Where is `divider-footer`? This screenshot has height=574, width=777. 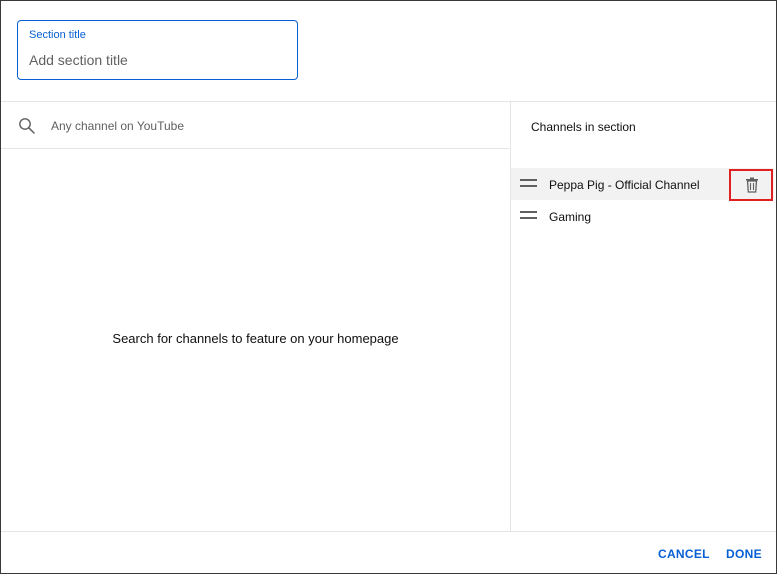 divider-footer is located at coordinates (388, 531).